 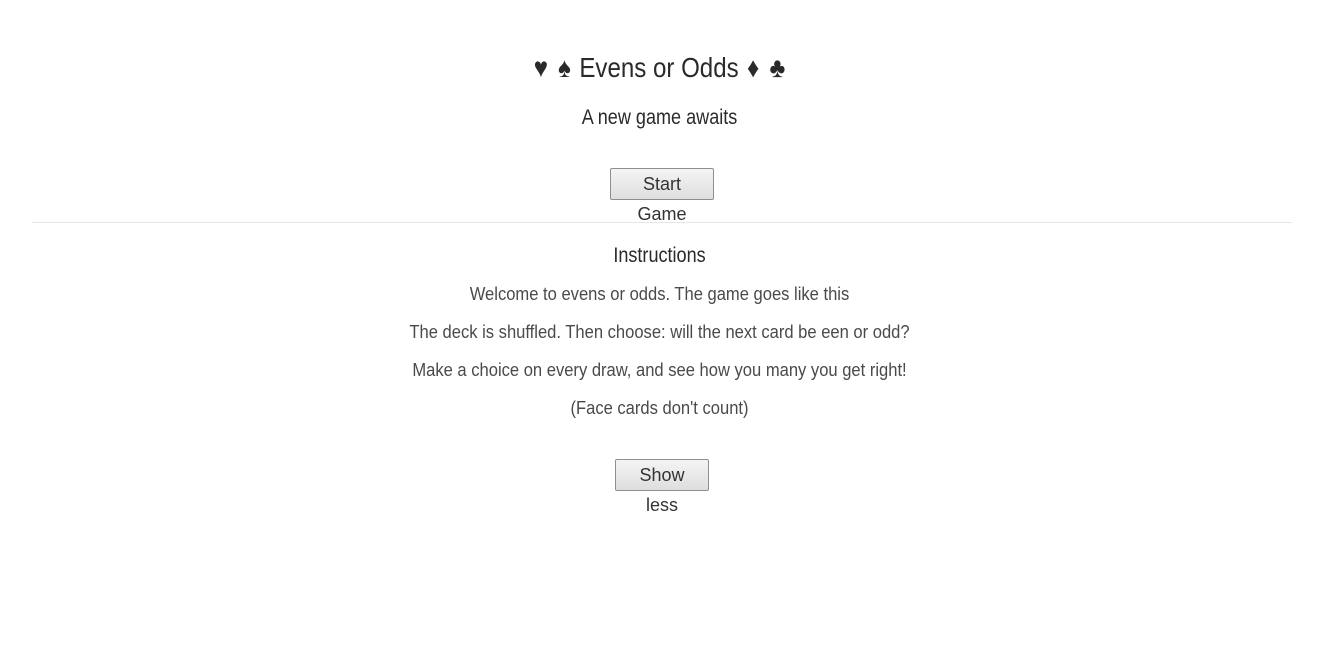 I want to click on heart-icon: ♥, so click(x=541, y=67).